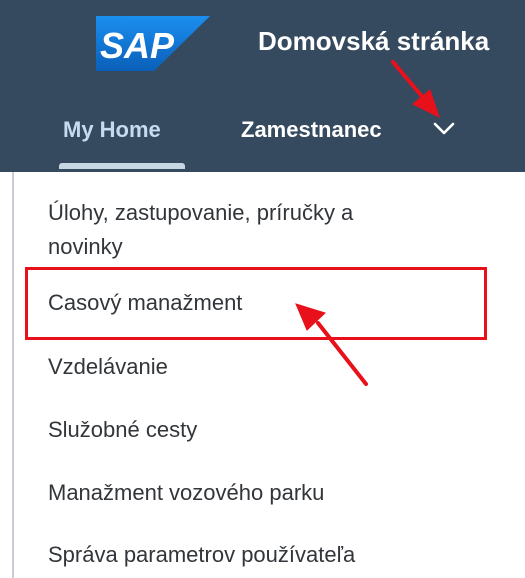 This screenshot has width=525, height=578. I want to click on chevron-down-icon, so click(444, 129).